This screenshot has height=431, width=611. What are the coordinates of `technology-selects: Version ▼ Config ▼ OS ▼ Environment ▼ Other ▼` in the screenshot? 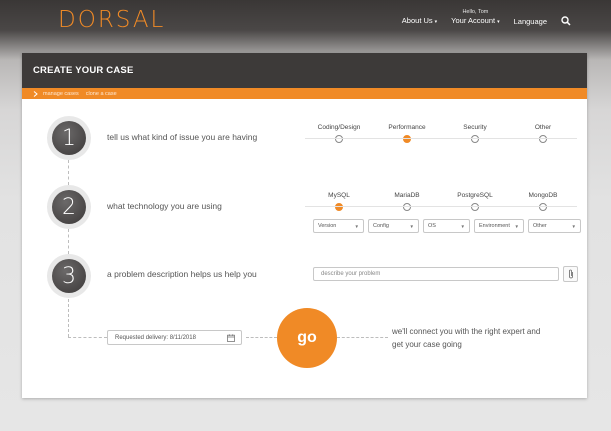 It's located at (447, 226).